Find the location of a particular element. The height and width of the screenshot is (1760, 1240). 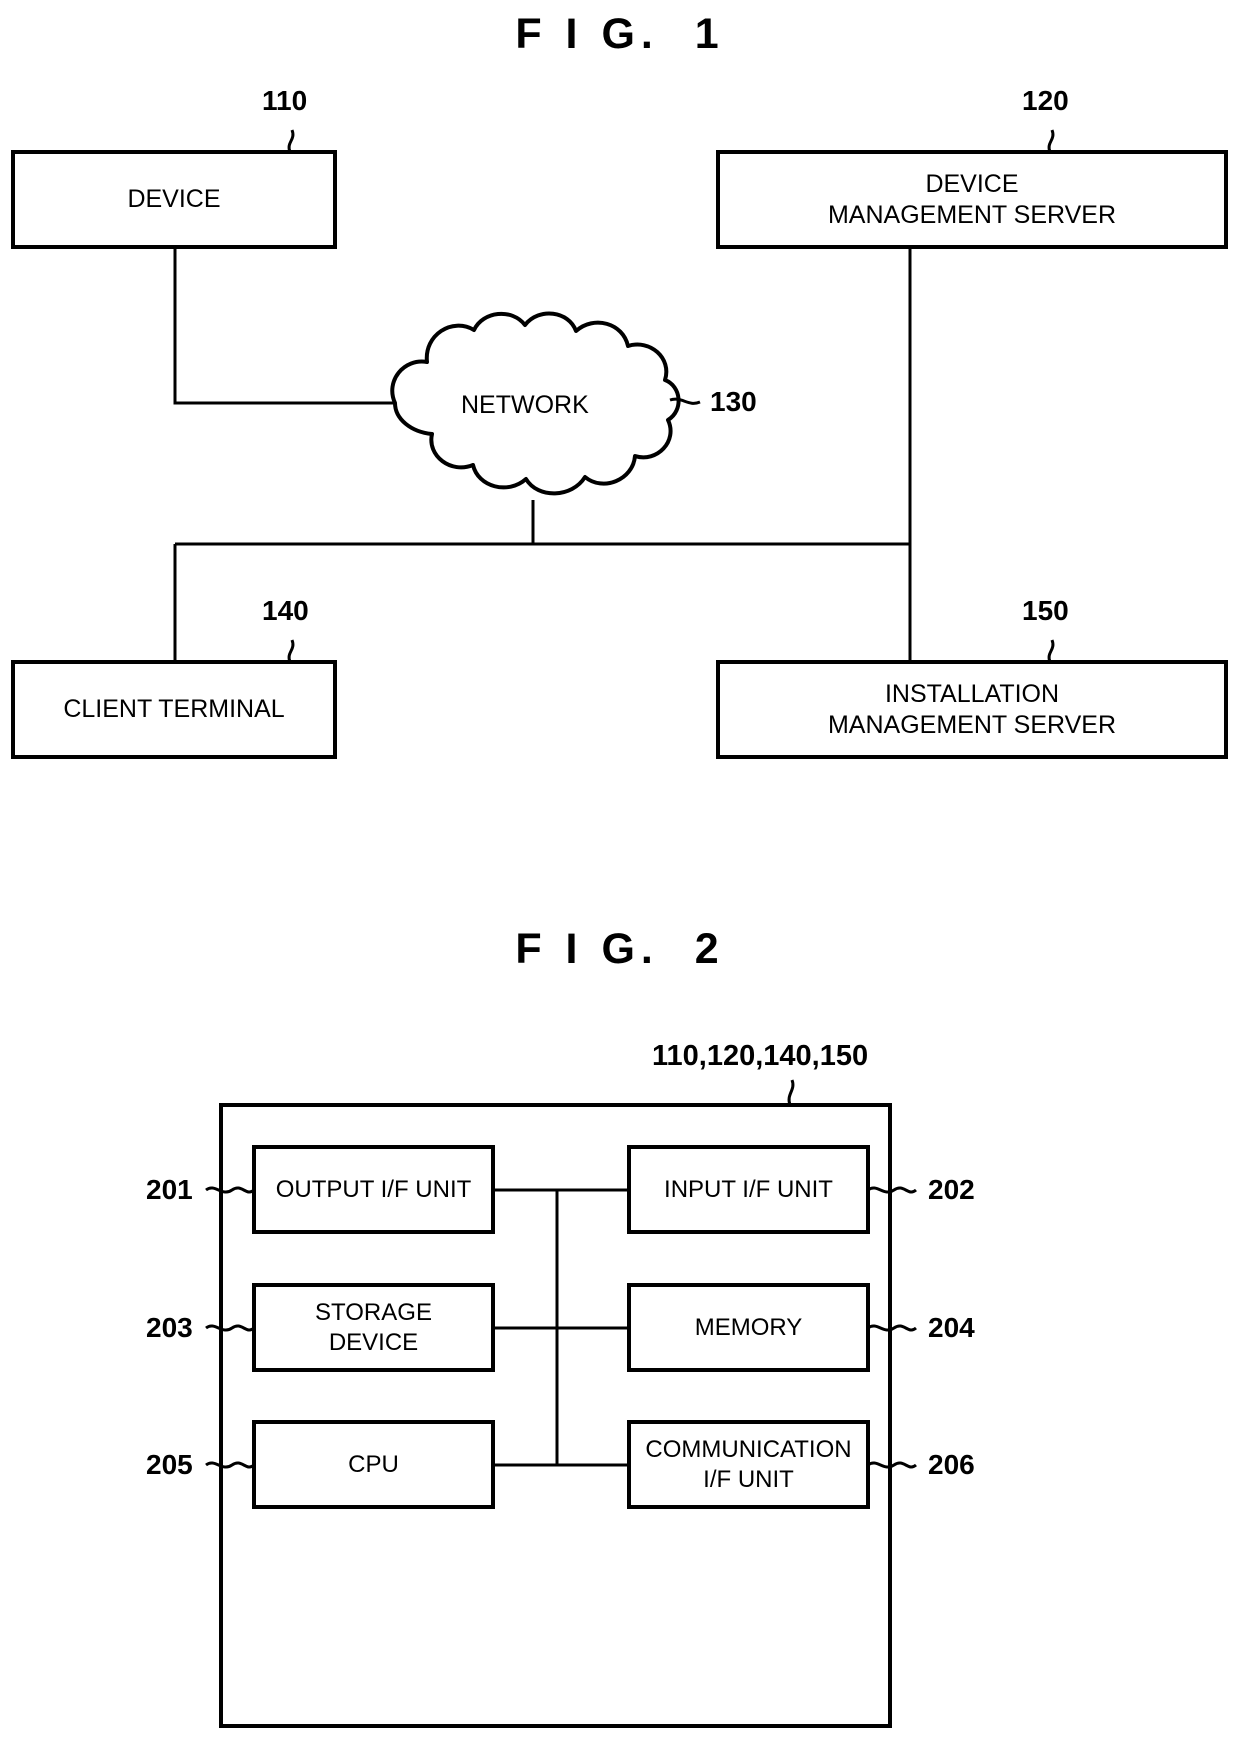

connector-device-to-network is located at coordinates (284, 326).